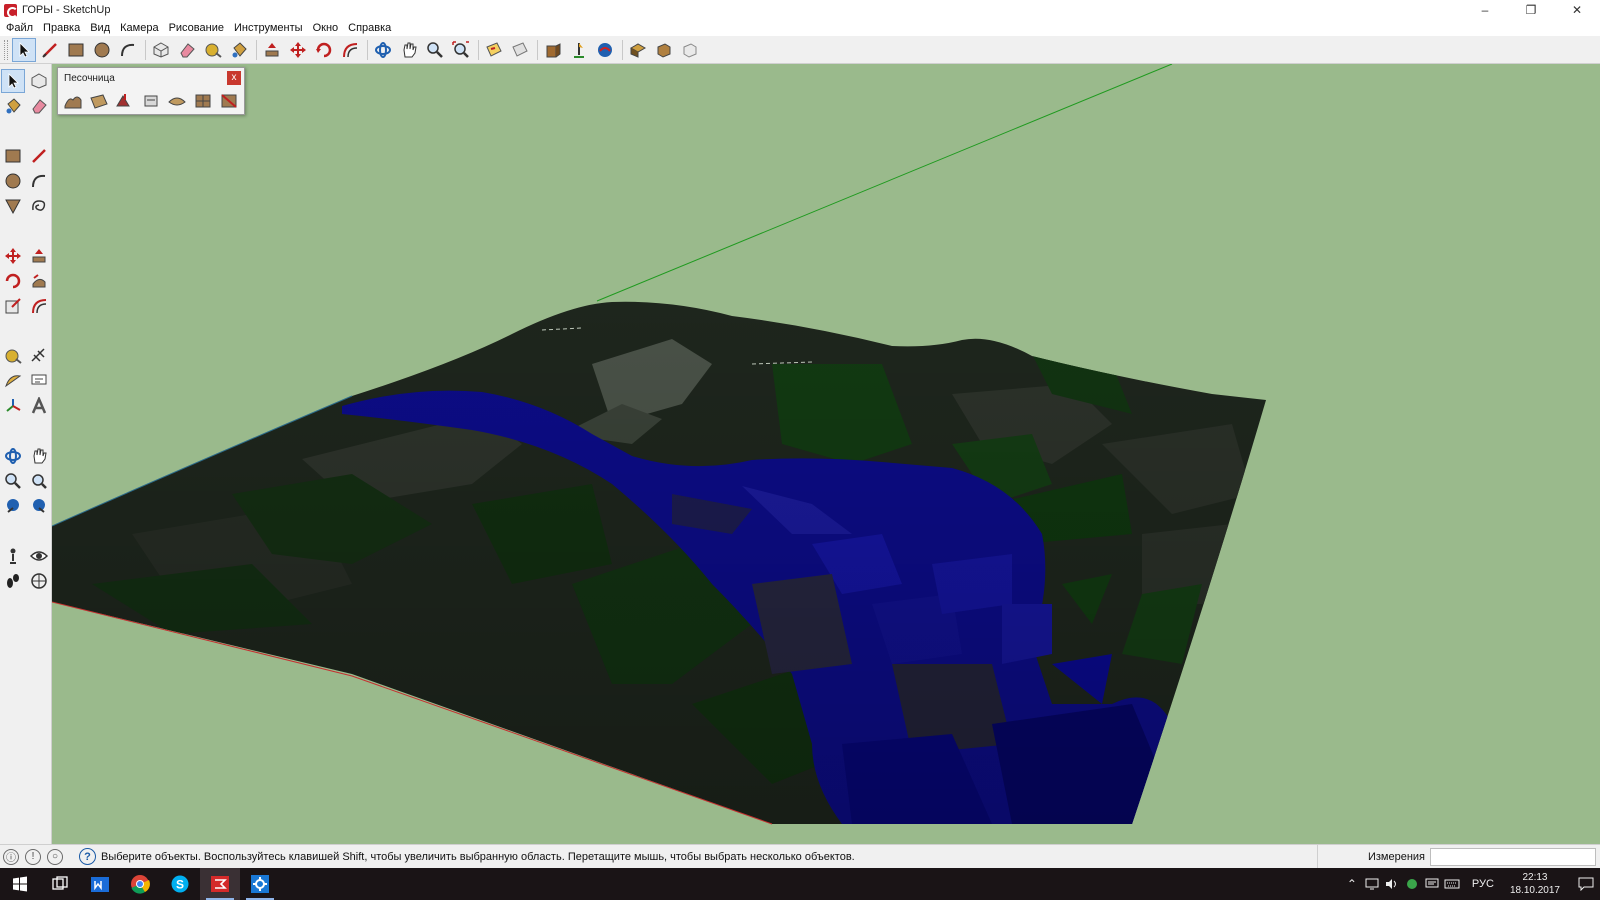 The image size is (1600, 900). What do you see at coordinates (13, 581) in the screenshot?
I see `walk-tool-button` at bounding box center [13, 581].